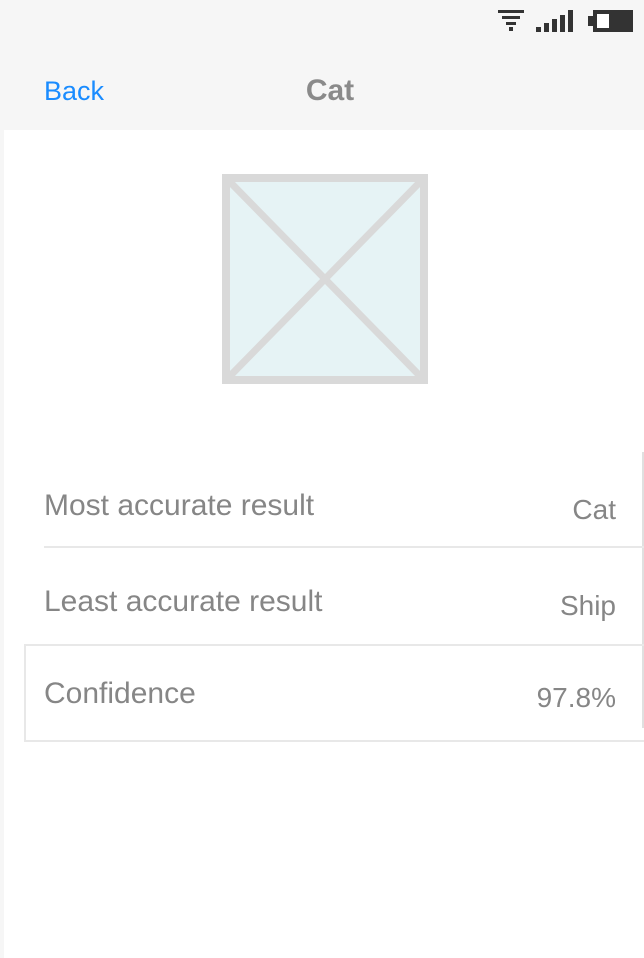  What do you see at coordinates (511, 20) in the screenshot?
I see `wifi-icon` at bounding box center [511, 20].